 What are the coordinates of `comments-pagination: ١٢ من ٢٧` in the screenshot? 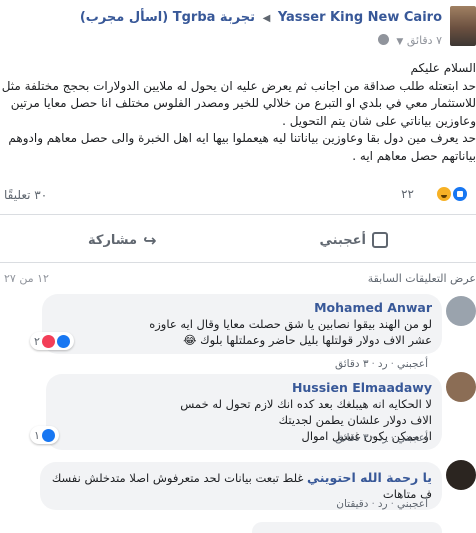 It's located at (26, 278).